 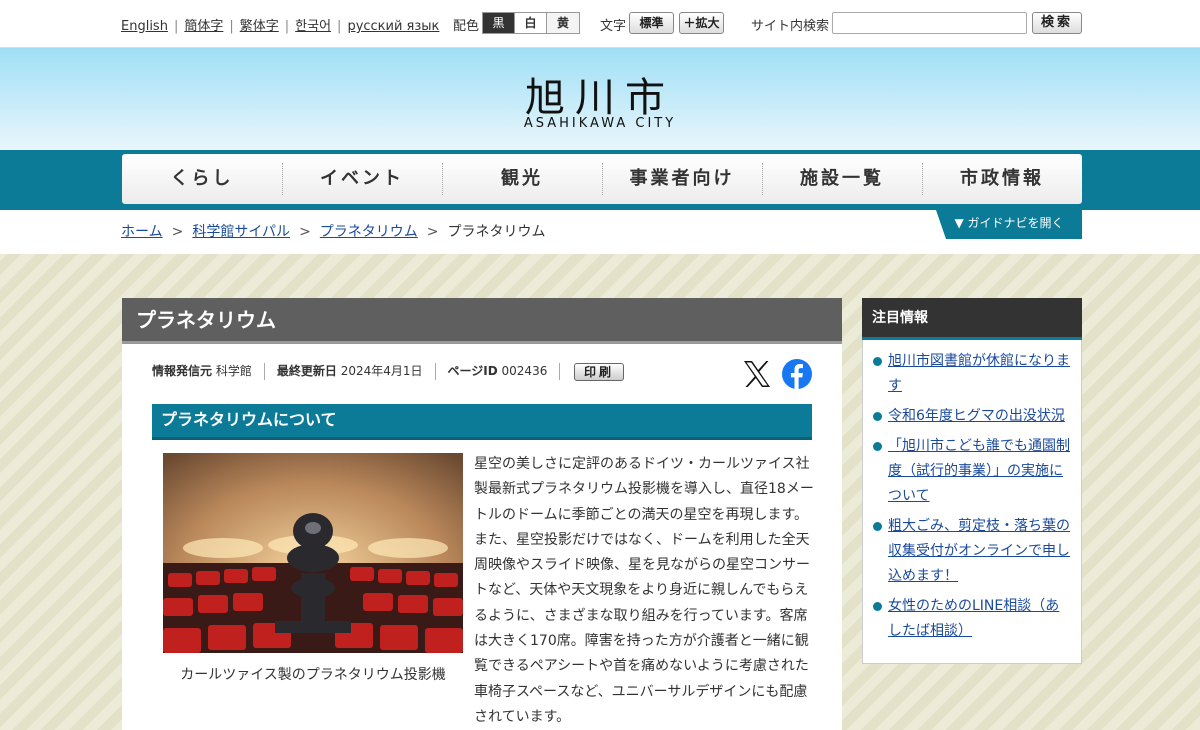 What do you see at coordinates (203, 26) in the screenshot?
I see `lang-simplified-chinese-link: 簡体字` at bounding box center [203, 26].